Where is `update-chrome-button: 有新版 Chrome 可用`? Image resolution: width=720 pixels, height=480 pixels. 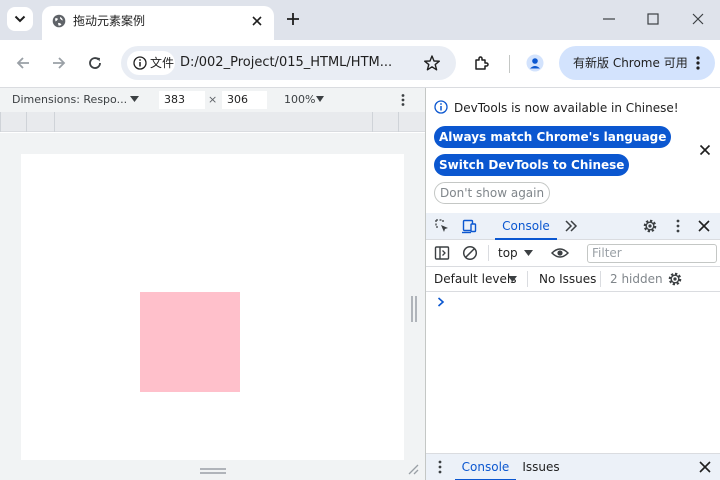 update-chrome-button: 有新版 Chrome 可用 is located at coordinates (637, 63).